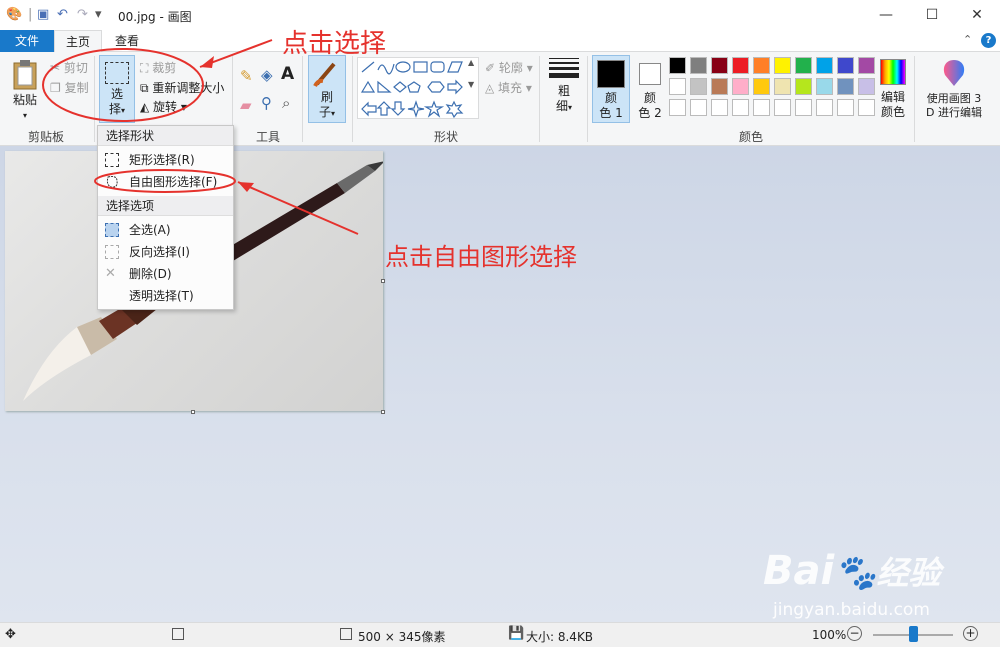 The width and height of the screenshot is (1000, 647). Describe the element at coordinates (560, 637) in the screenshot. I see `file-size: 大小: 8.4KB` at that location.